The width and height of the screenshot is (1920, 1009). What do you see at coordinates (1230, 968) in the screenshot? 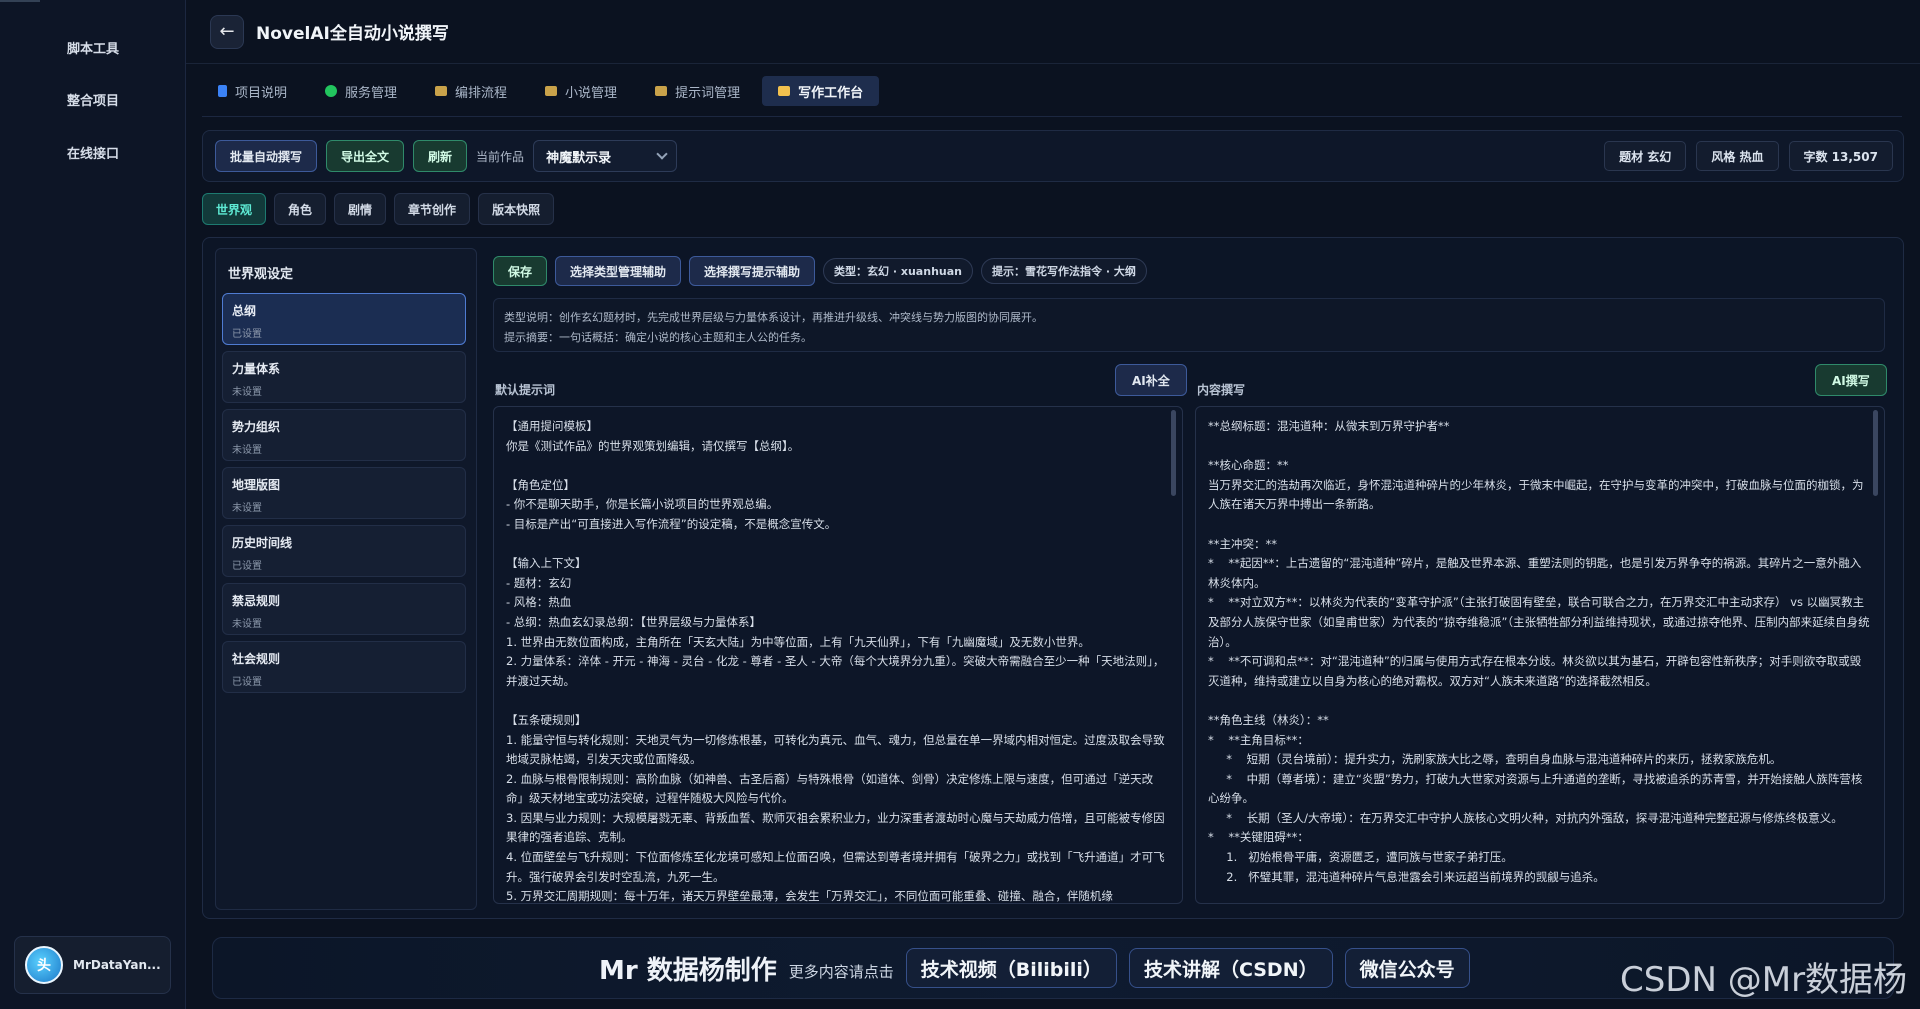
I see `csdn-link-button: 技术讲解（CSDN）` at bounding box center [1230, 968].